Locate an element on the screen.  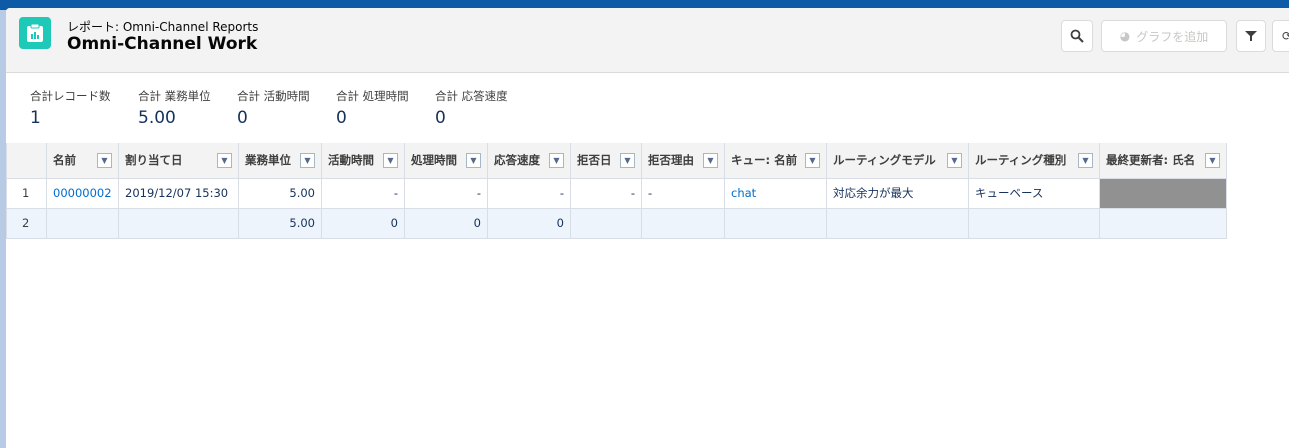
summary-label: 合計 処理時間 is located at coordinates (372, 96).